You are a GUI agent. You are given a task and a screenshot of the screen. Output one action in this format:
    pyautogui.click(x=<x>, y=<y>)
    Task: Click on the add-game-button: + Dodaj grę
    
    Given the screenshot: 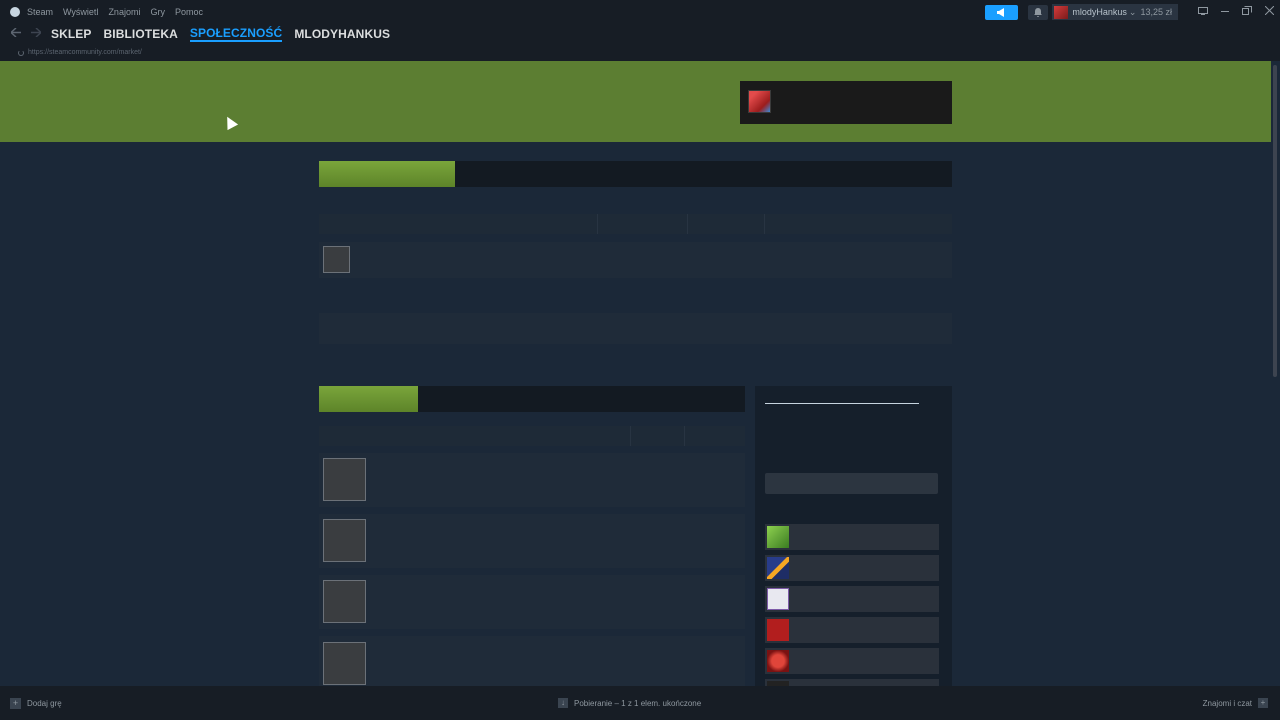 What is the action you would take?
    pyautogui.click(x=36, y=703)
    